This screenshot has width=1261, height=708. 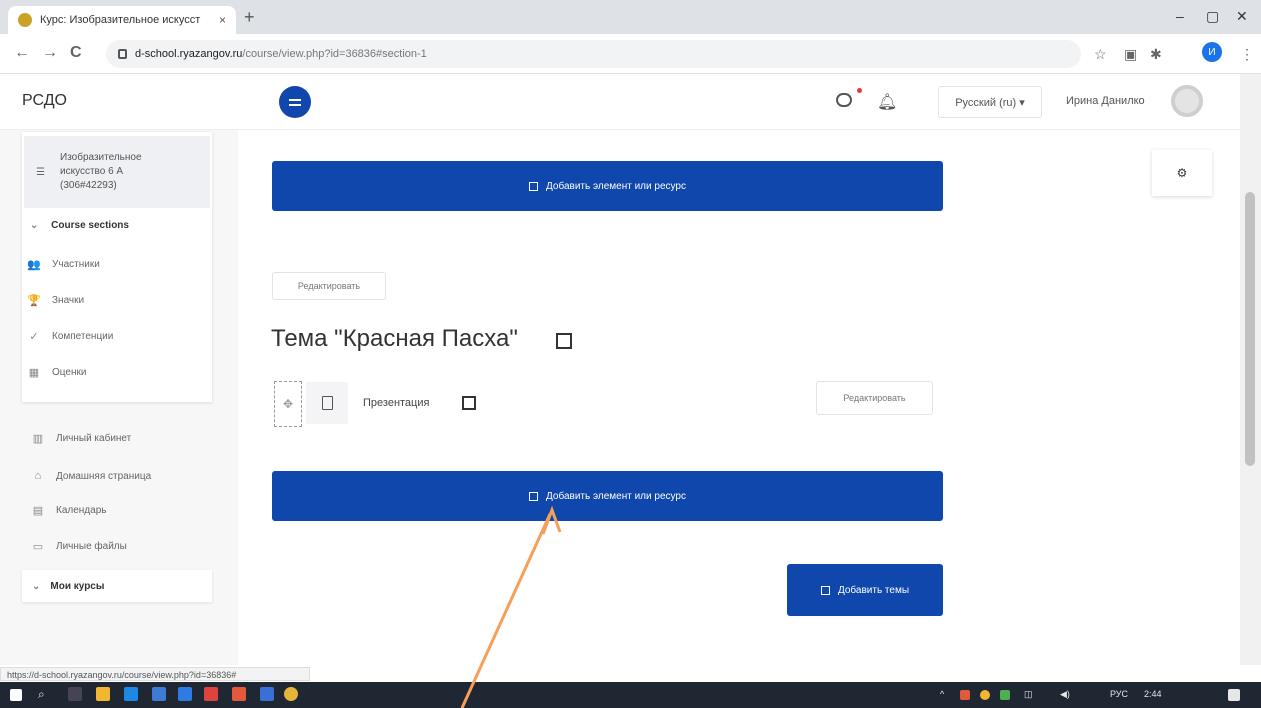 I want to click on folder-icon: ▭, so click(x=38, y=547).